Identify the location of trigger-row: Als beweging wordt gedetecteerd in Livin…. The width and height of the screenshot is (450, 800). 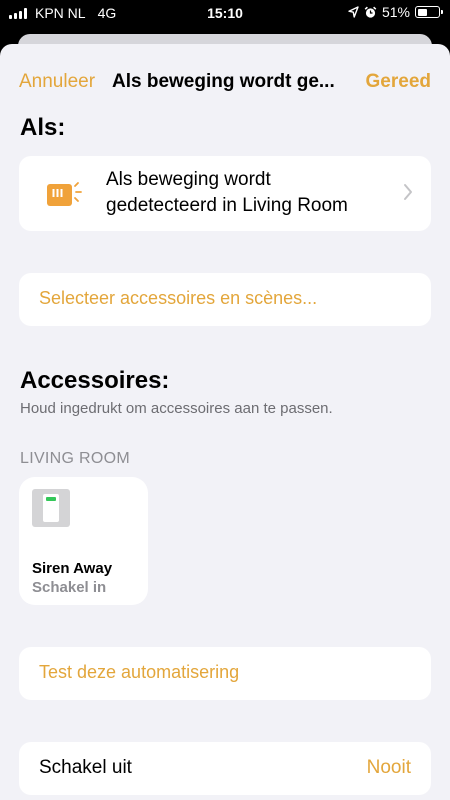
(225, 193).